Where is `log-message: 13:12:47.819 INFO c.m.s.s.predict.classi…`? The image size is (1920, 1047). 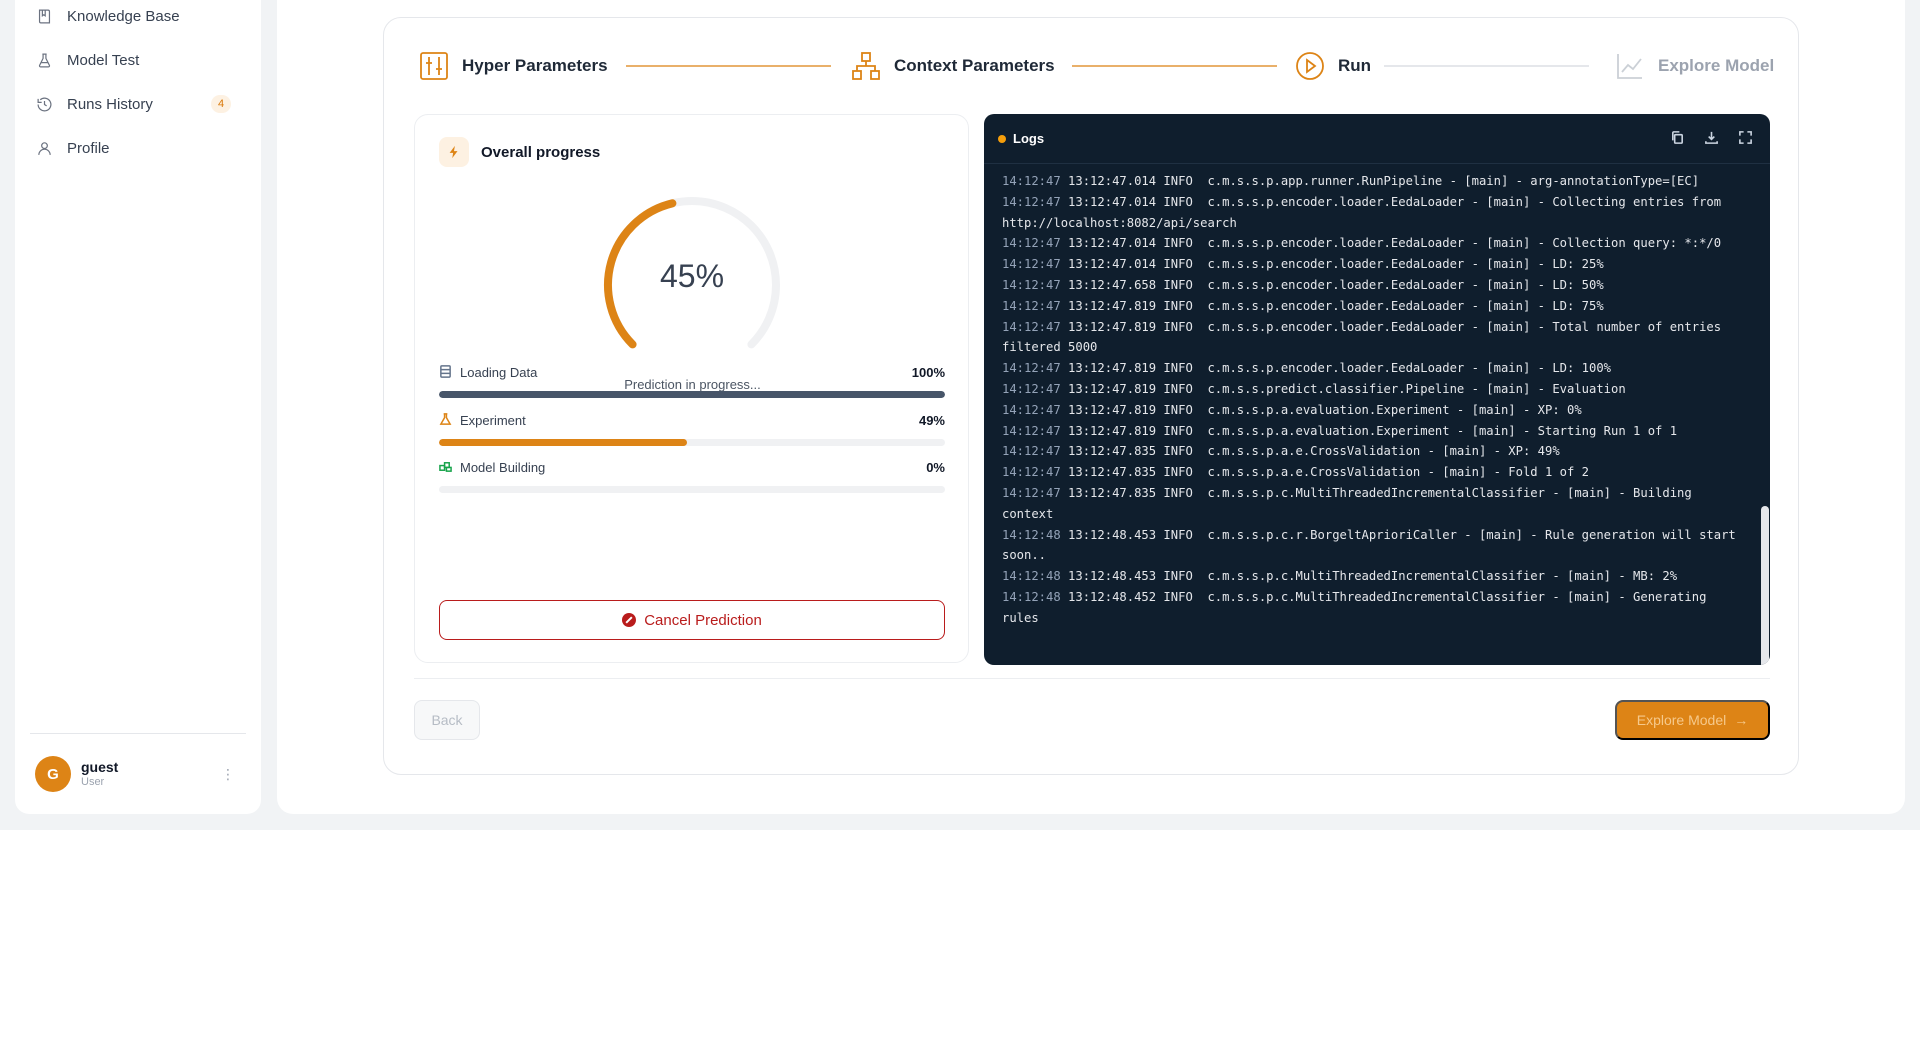
log-message: 13:12:47.819 INFO c.m.s.s.predict.classi… is located at coordinates (1347, 388).